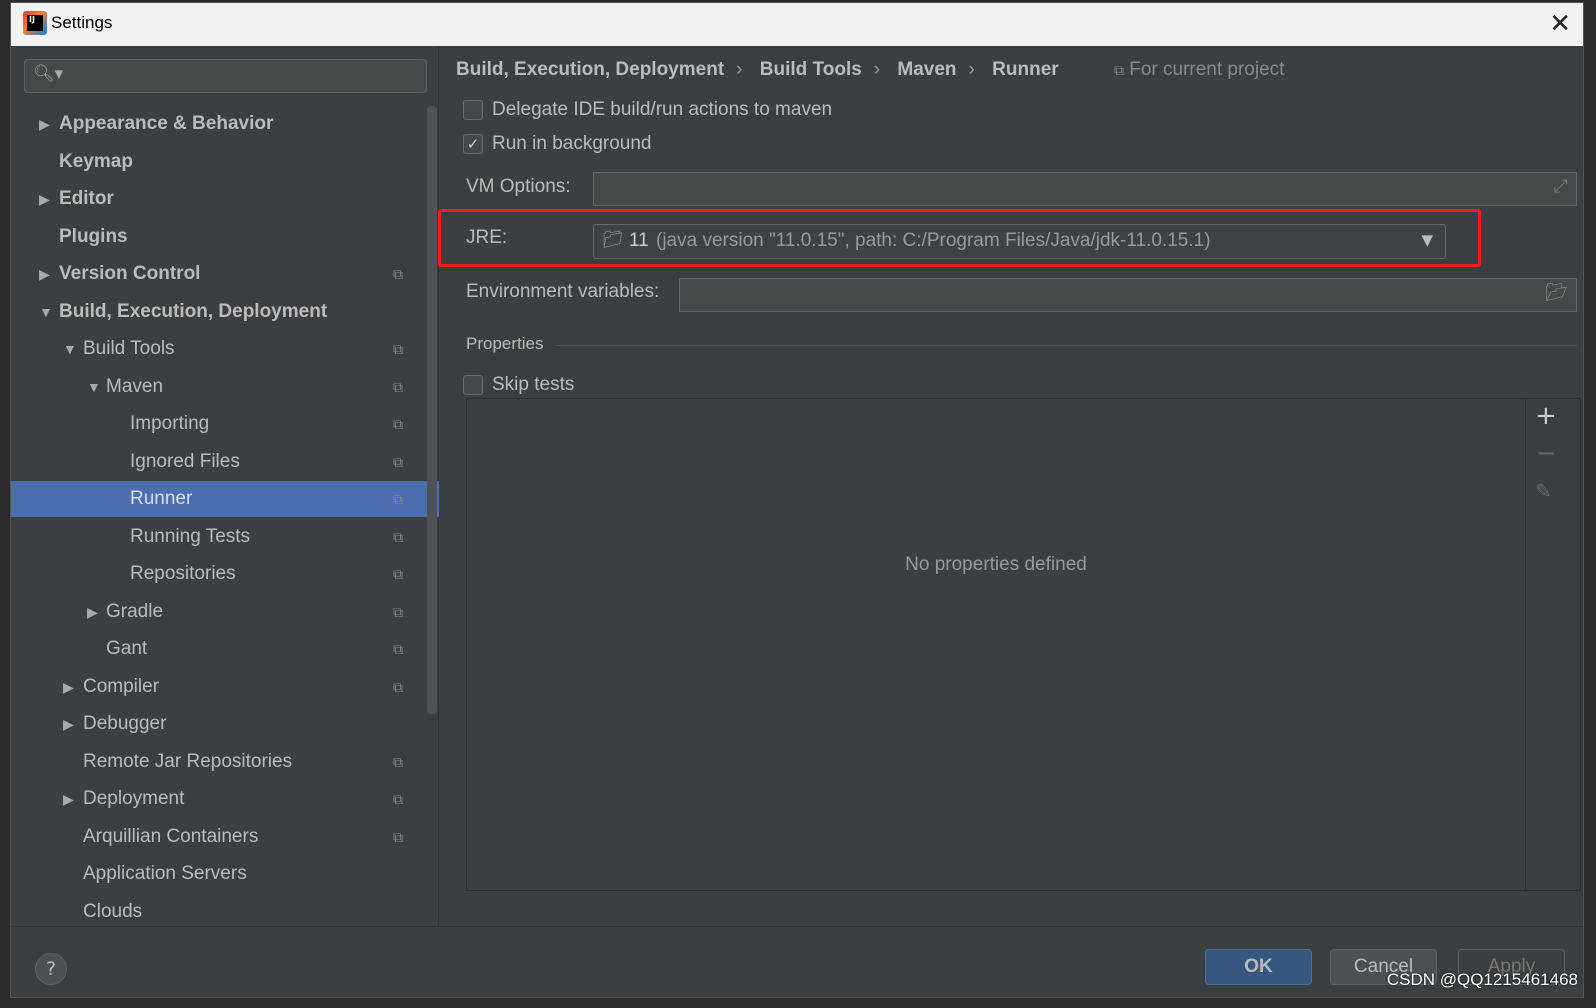 This screenshot has width=1596, height=1008. What do you see at coordinates (1546, 453) in the screenshot?
I see `remove-icon: −` at bounding box center [1546, 453].